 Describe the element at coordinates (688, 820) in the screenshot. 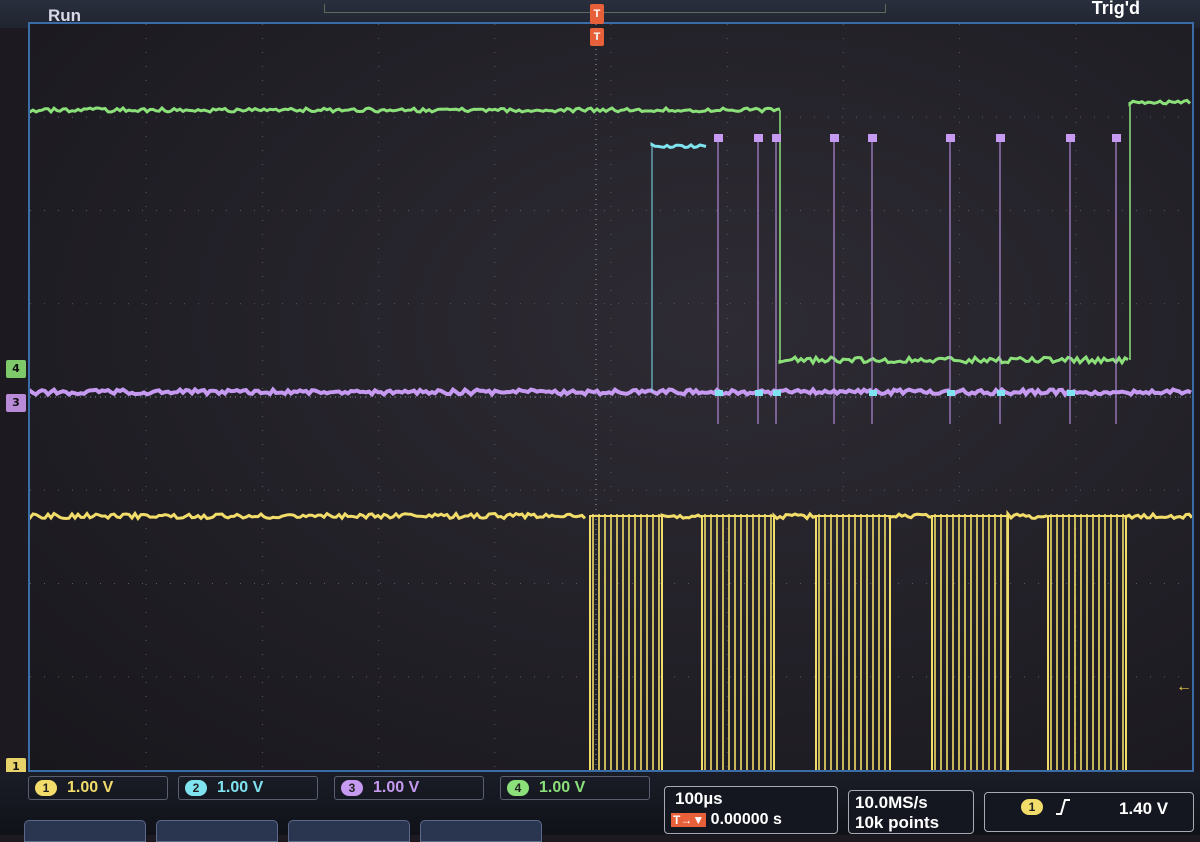

I see `trigger-position-icon: T→▼` at that location.